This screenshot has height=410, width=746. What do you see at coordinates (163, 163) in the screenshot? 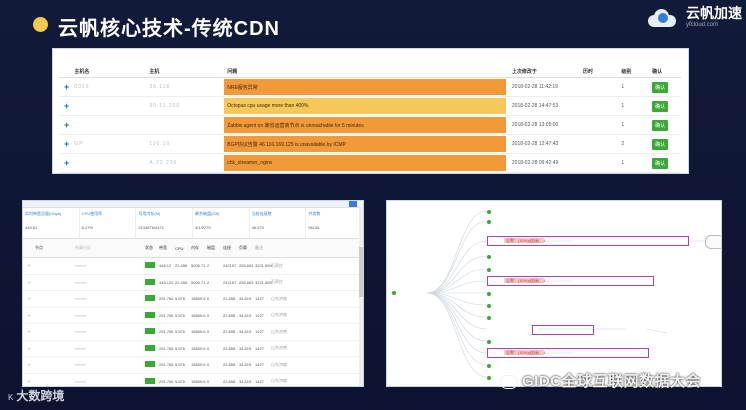
I see `cell-ip: A.22.236` at bounding box center [163, 163].